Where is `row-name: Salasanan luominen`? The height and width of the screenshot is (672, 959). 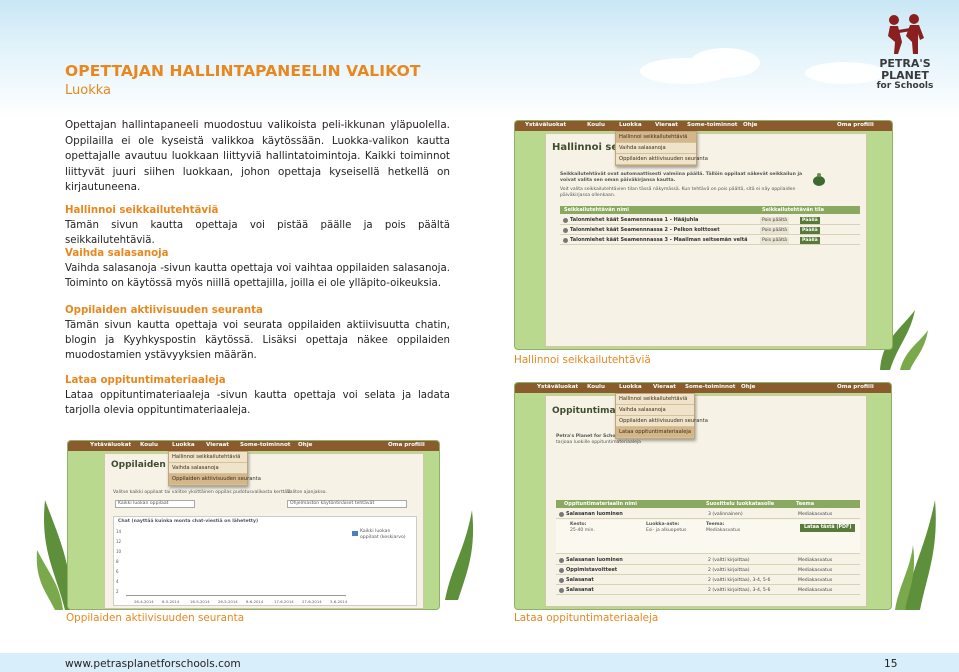
row-name: Salasanan luominen is located at coordinates (594, 514).